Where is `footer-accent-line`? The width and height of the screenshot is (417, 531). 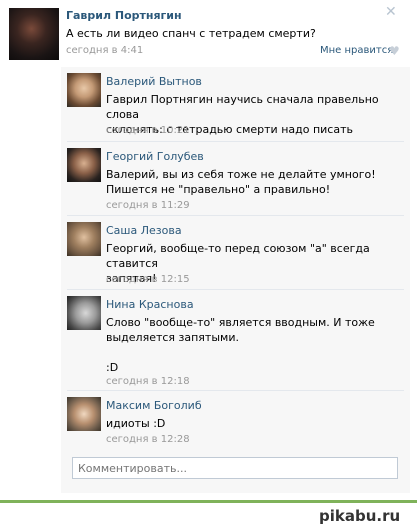 footer-accent-line is located at coordinates (208, 501).